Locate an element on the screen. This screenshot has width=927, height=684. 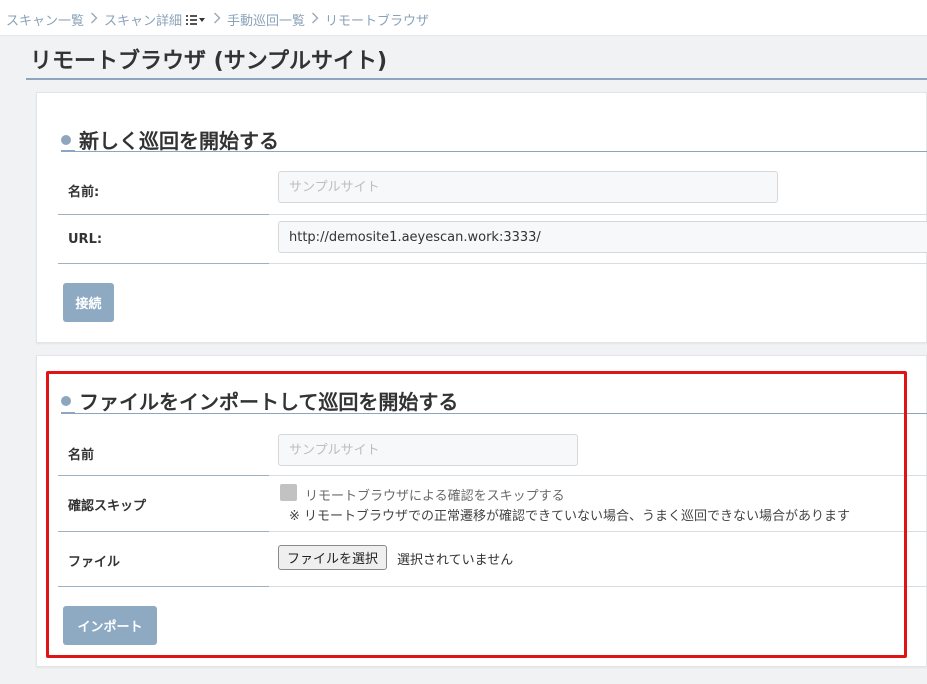
file-label: ファイル is located at coordinates (94, 562).